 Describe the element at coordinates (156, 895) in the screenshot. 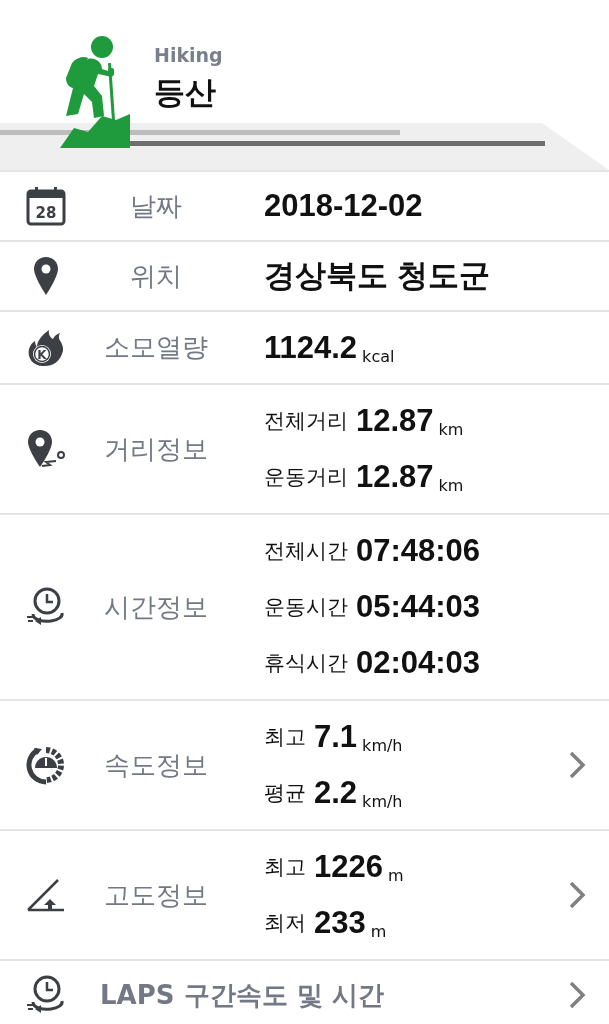

I see `row-label: 고도정보` at that location.